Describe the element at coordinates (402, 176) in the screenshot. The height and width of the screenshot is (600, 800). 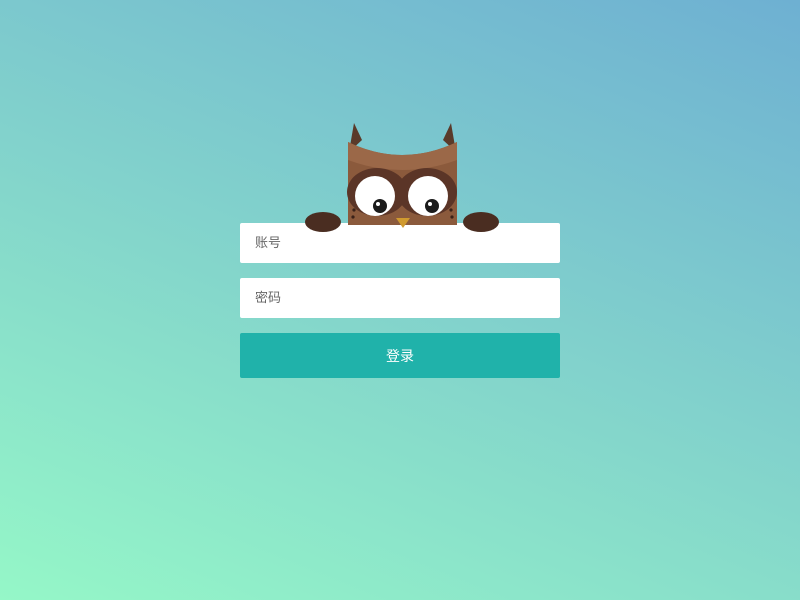
I see `owl-icon` at that location.